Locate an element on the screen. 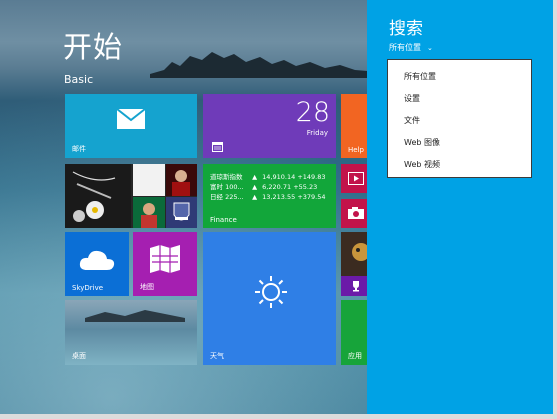  search-scope-selector: 所有位置 ⌄ is located at coordinates (411, 47).